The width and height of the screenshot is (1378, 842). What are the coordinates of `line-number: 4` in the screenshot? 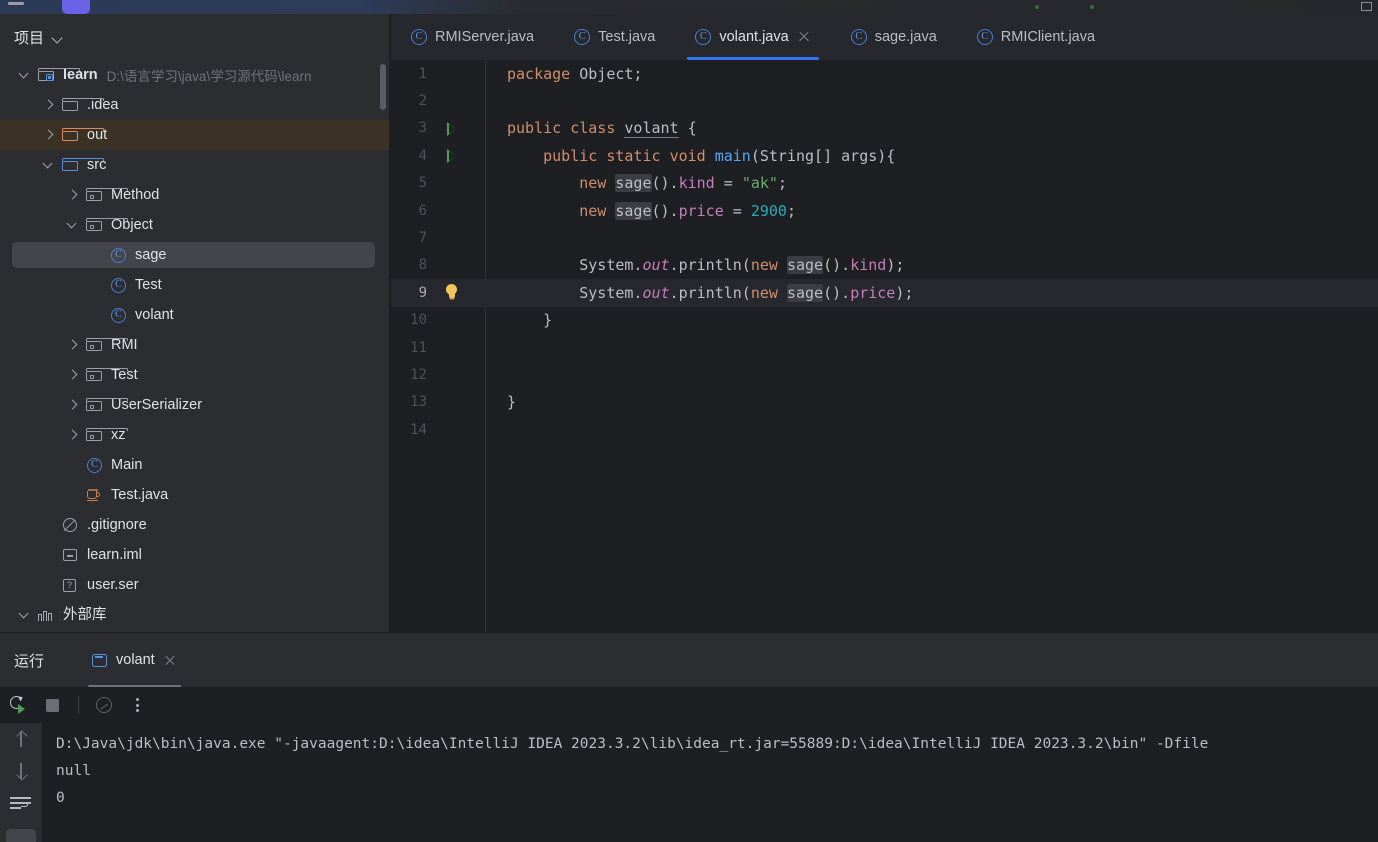 It's located at (422, 155).